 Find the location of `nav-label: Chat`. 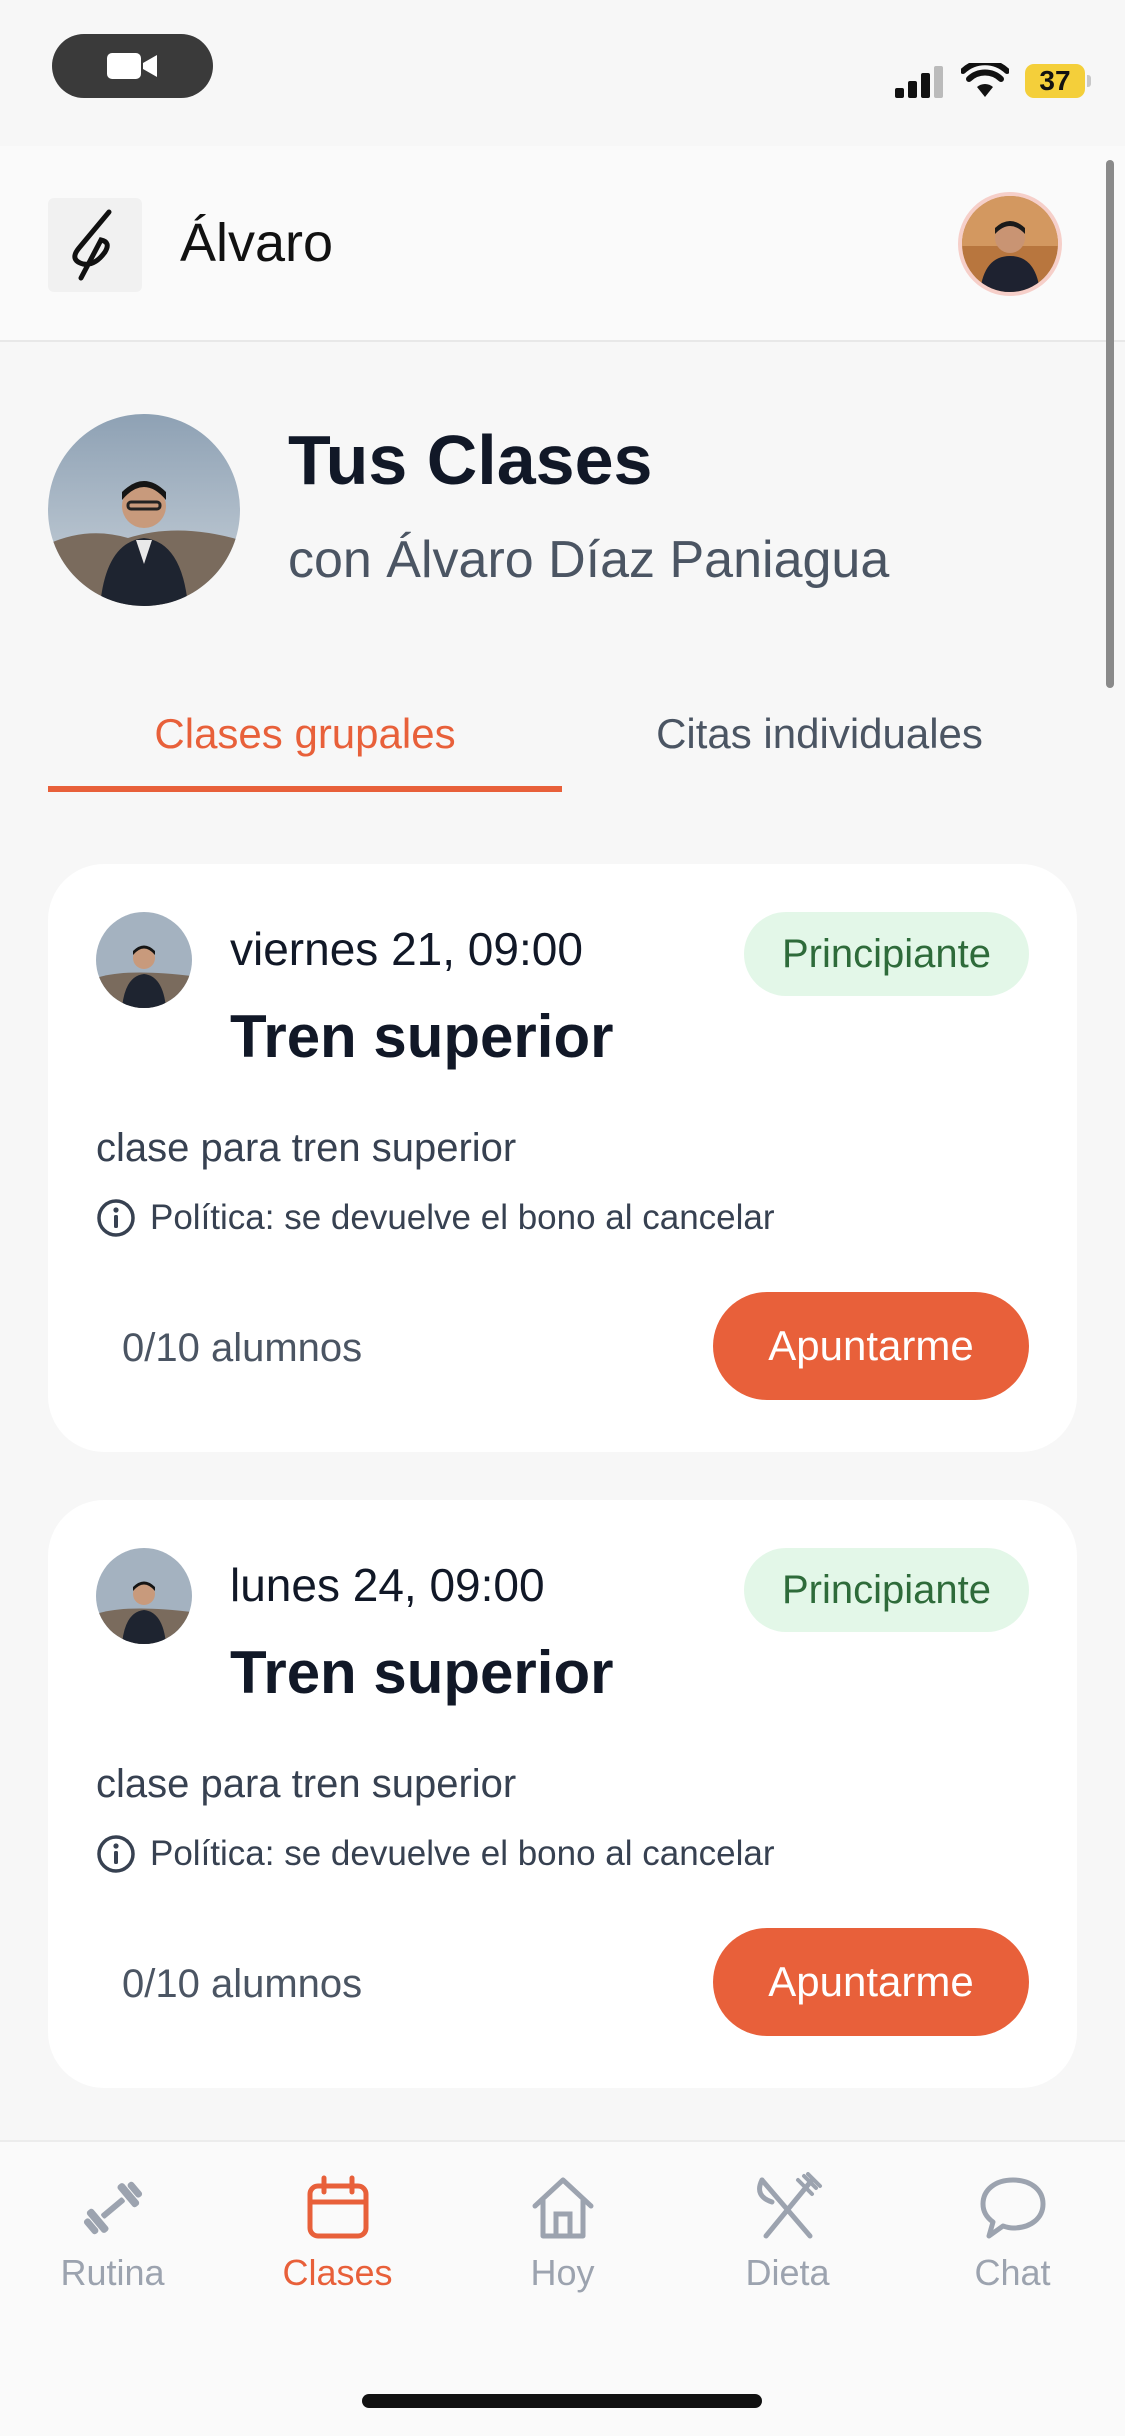

nav-label: Chat is located at coordinates (1012, 2272).